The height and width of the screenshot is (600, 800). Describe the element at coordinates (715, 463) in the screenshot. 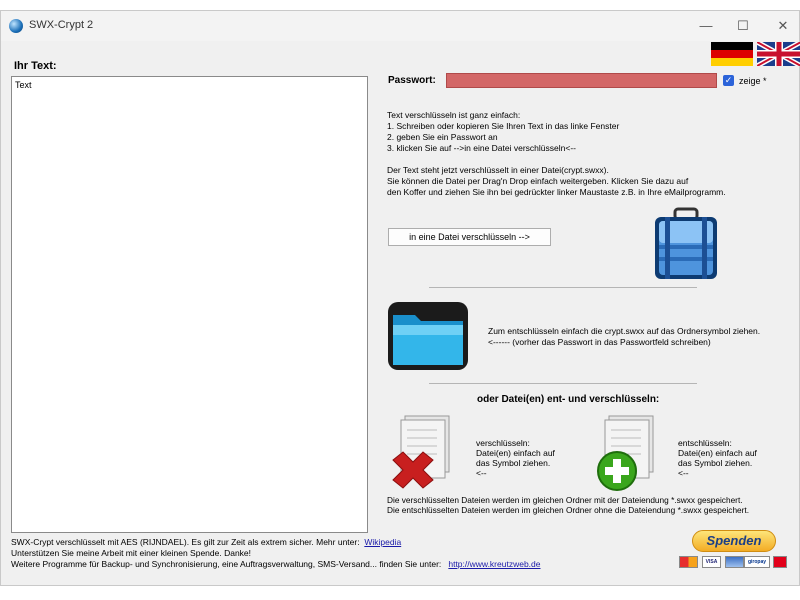

I see `decrypt-files-line: das Symbol ziehen.` at that location.